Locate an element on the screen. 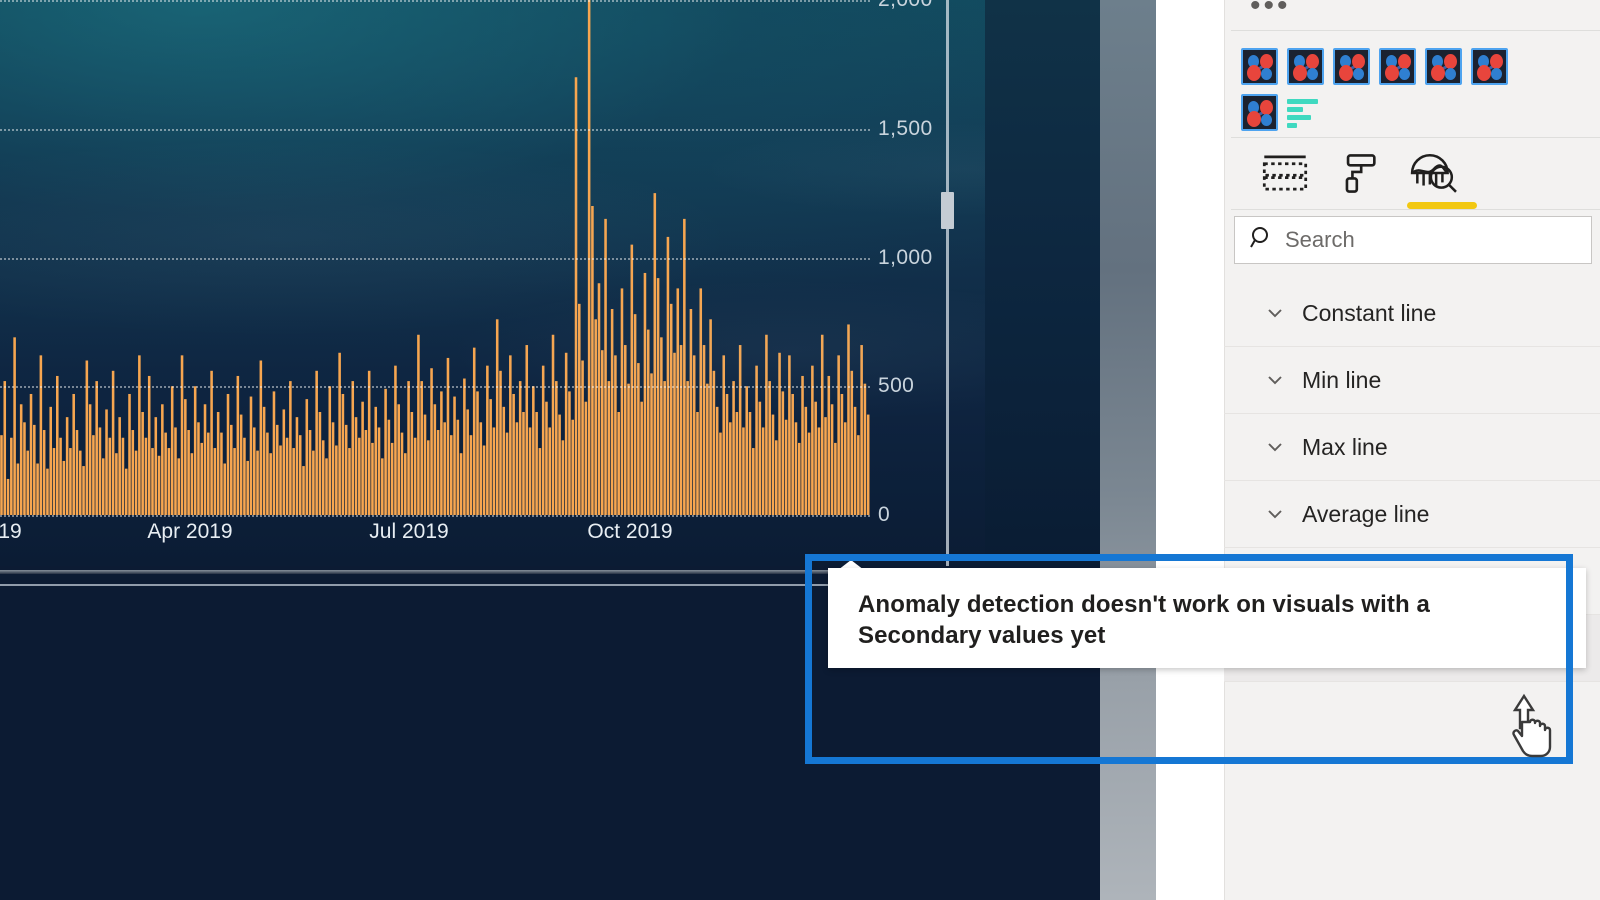 This screenshot has height=900, width=1600. analytics-option-label: Average line is located at coordinates (1366, 513).